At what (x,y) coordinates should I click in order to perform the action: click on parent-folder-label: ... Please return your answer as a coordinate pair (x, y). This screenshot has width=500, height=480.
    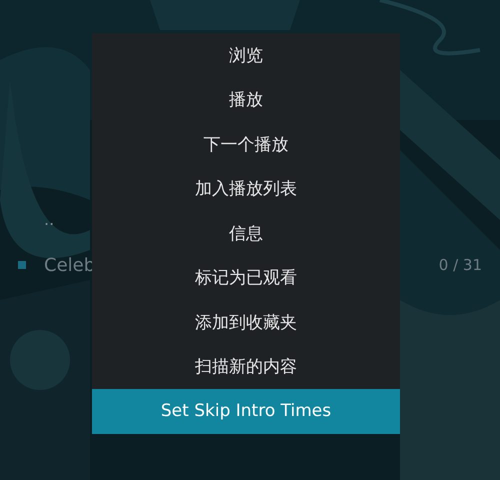
    Looking at the image, I should click on (36, 219).